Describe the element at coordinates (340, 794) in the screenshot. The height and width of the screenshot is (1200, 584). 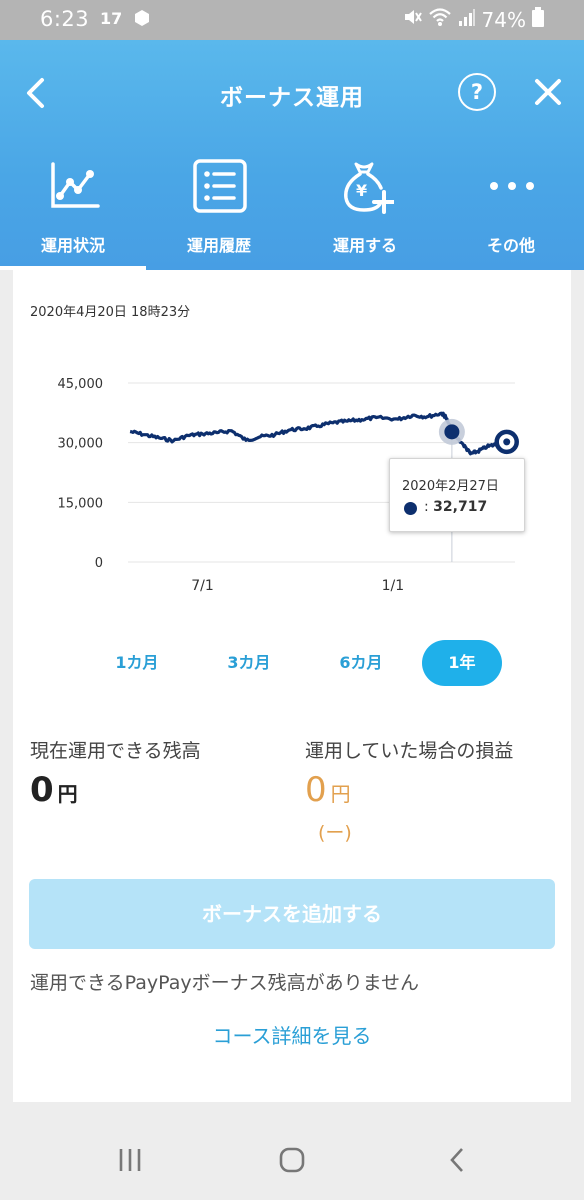
I see `profit-loss-unit: 円` at that location.